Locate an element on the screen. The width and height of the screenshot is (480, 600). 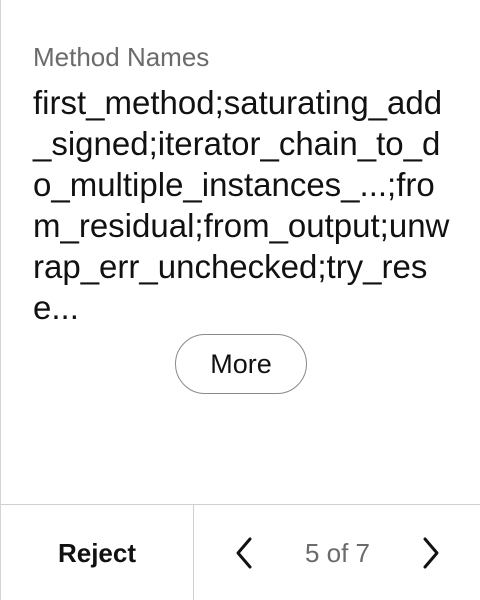
field-label: Method Names is located at coordinates (121, 57).